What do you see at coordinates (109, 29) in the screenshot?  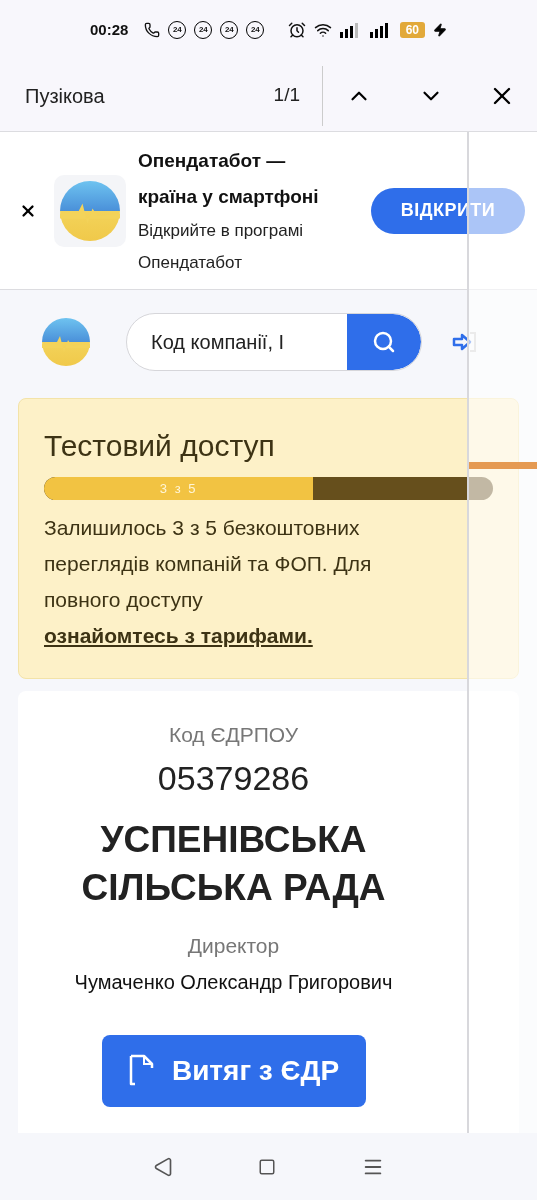 I see `clock: 00:28` at bounding box center [109, 29].